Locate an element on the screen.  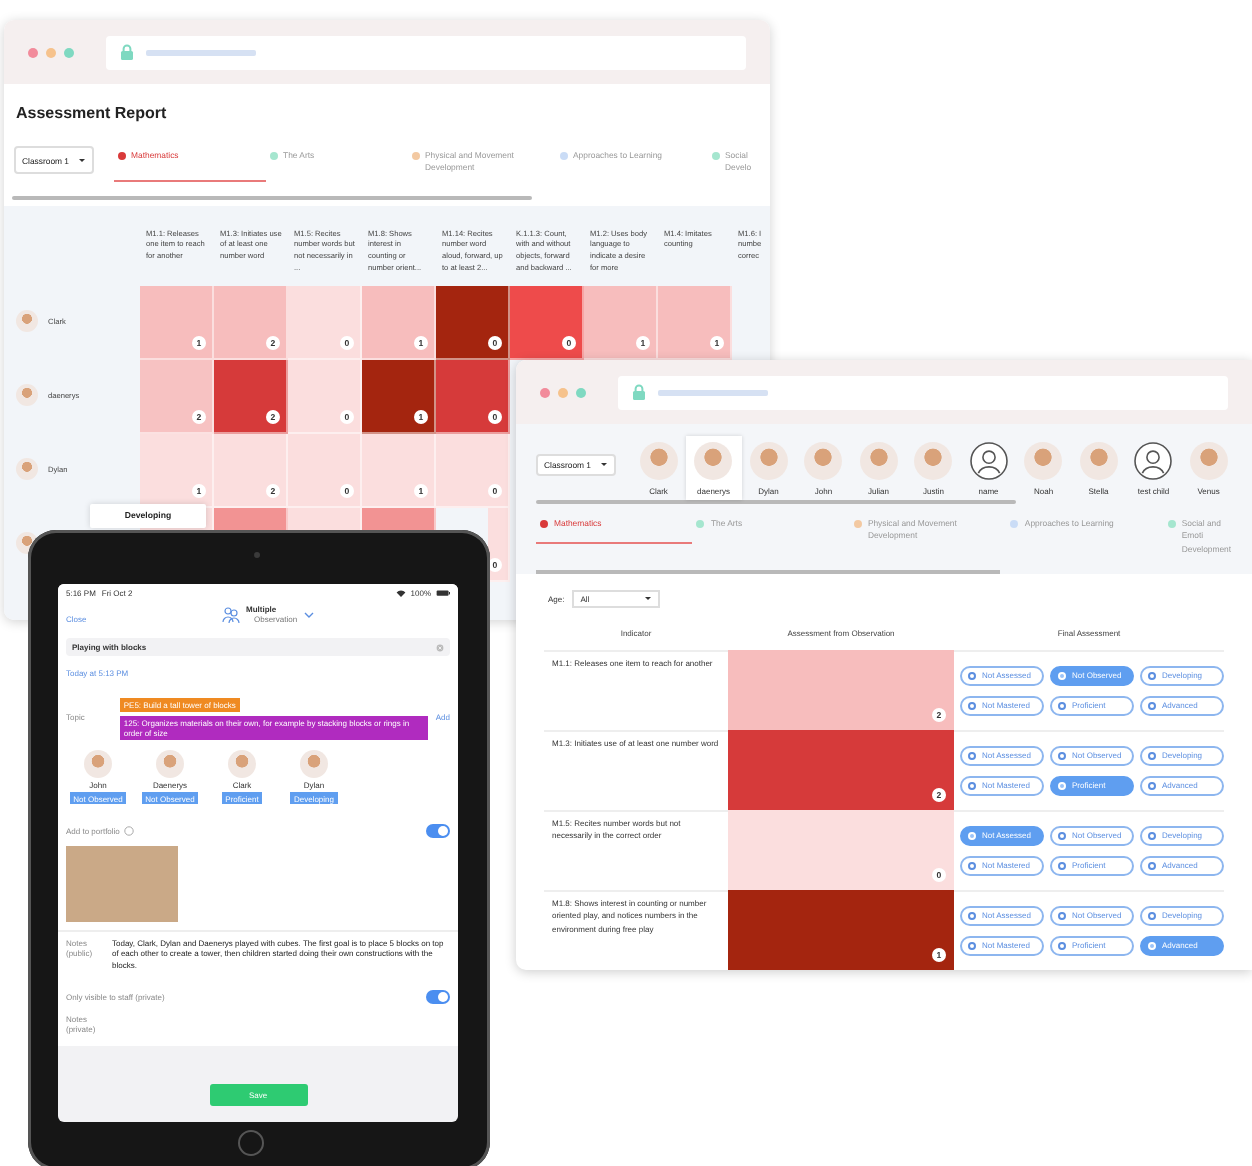
battery-icon is located at coordinates (442, 593).